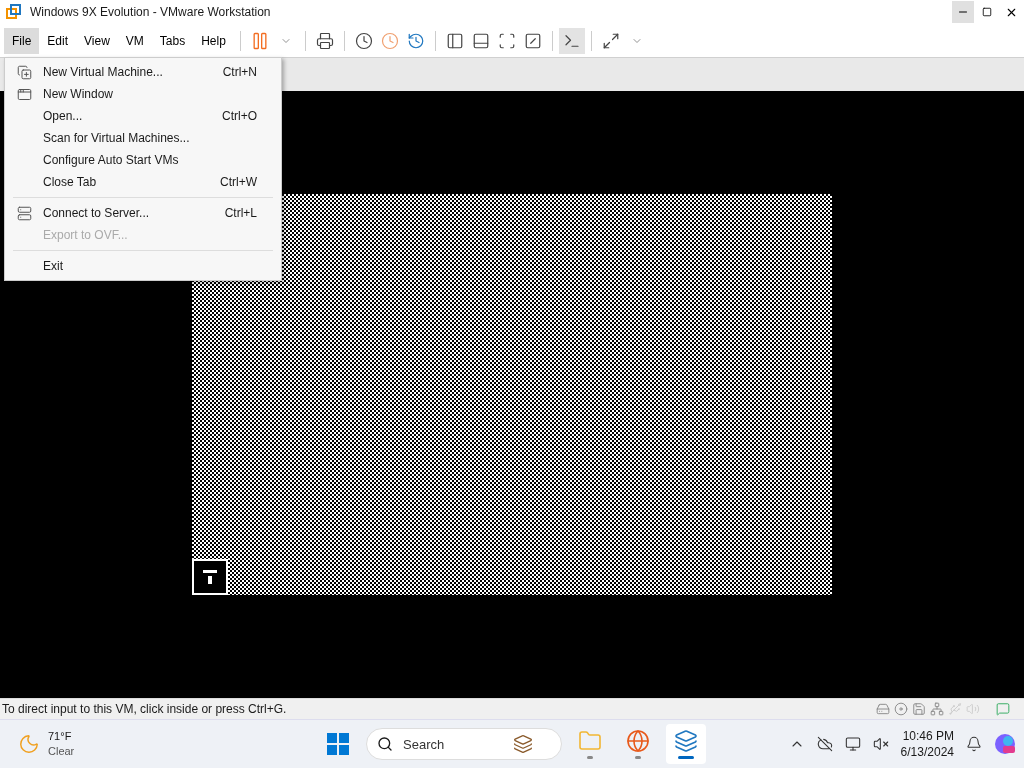  Describe the element at coordinates (880, 744) in the screenshot. I see `speaker-muted-icon` at that location.